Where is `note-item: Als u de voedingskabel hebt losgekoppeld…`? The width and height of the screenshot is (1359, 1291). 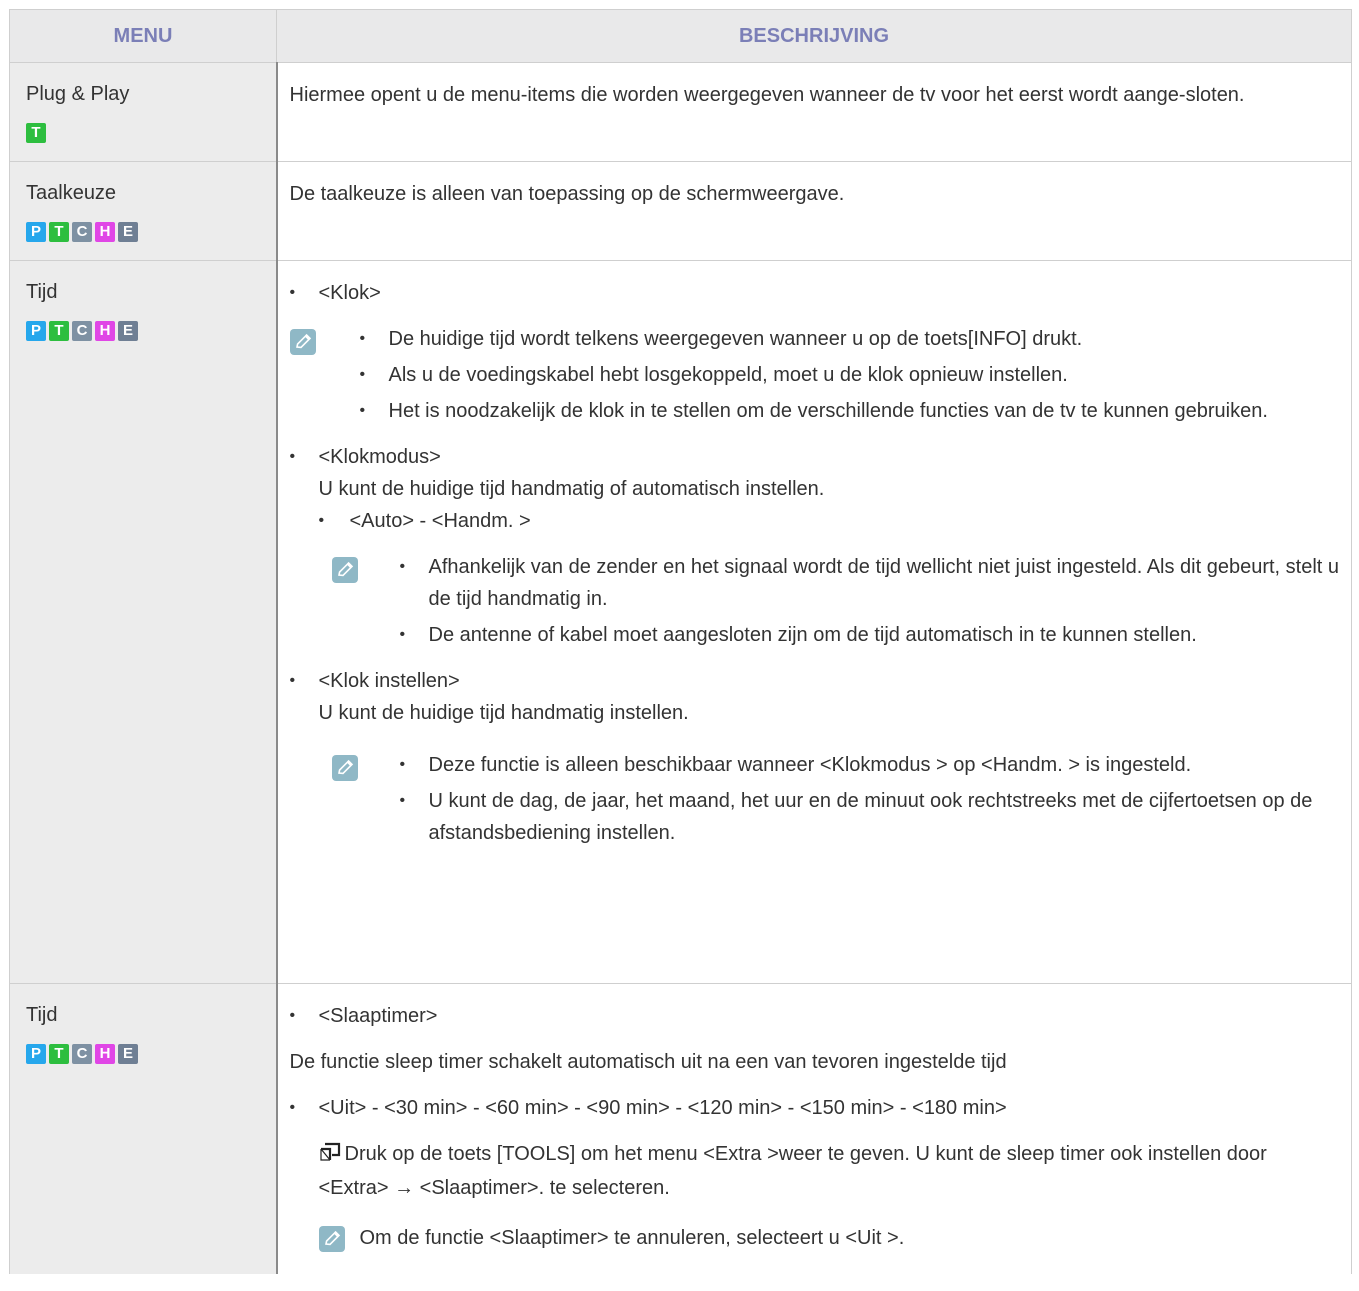 note-item: Als u de voedingskabel hebt losgekoppeld… is located at coordinates (851, 375).